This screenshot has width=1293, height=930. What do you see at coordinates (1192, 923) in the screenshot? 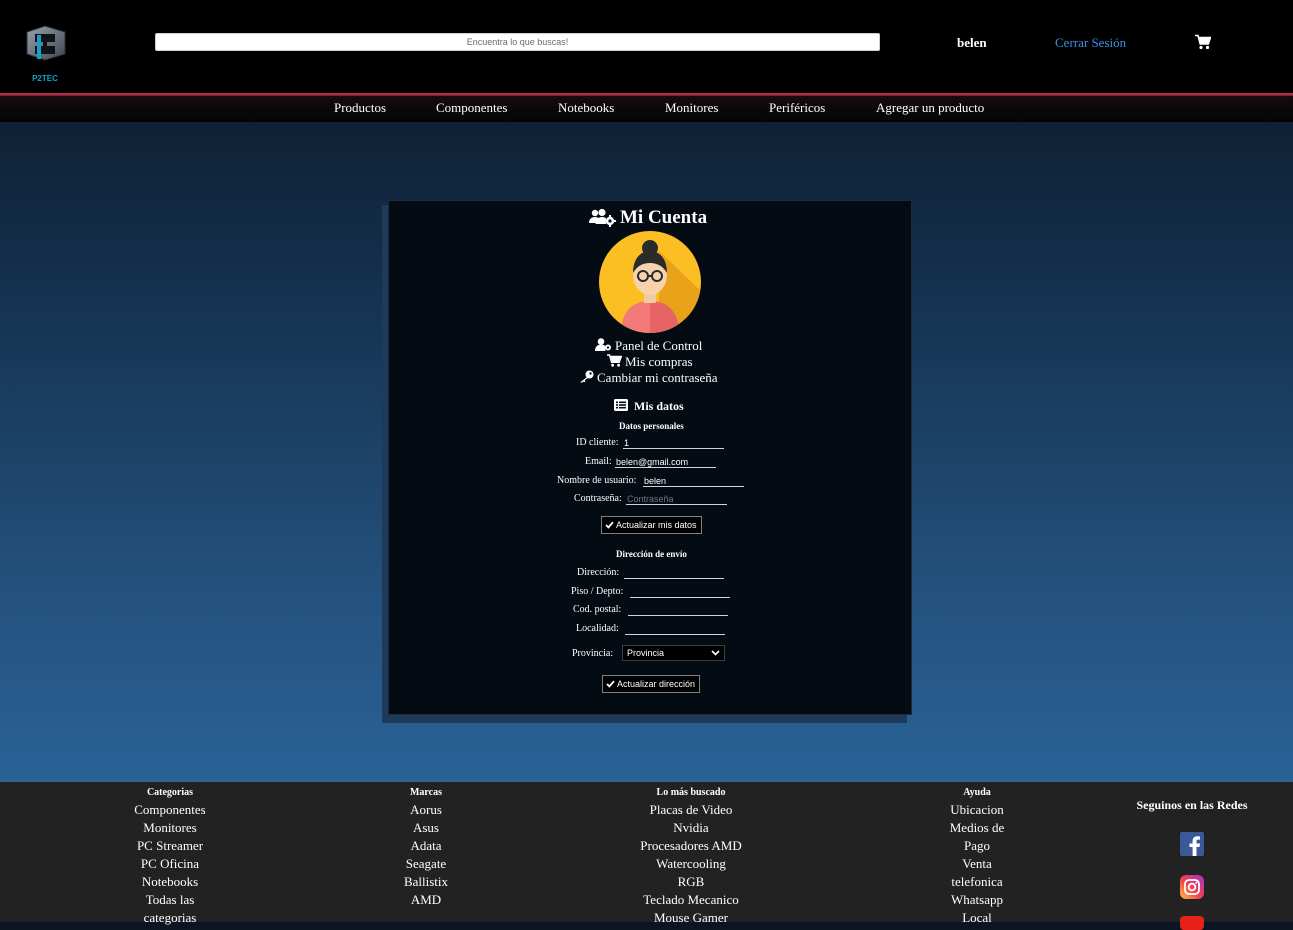
I see `youtube-icon` at bounding box center [1192, 923].